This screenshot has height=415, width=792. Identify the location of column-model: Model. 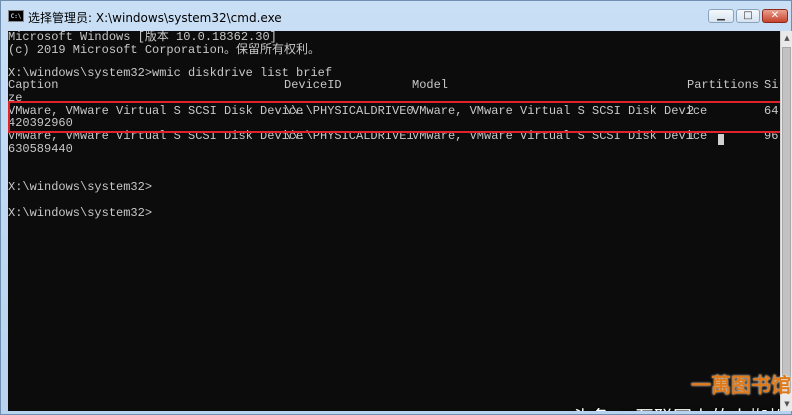
(430, 85).